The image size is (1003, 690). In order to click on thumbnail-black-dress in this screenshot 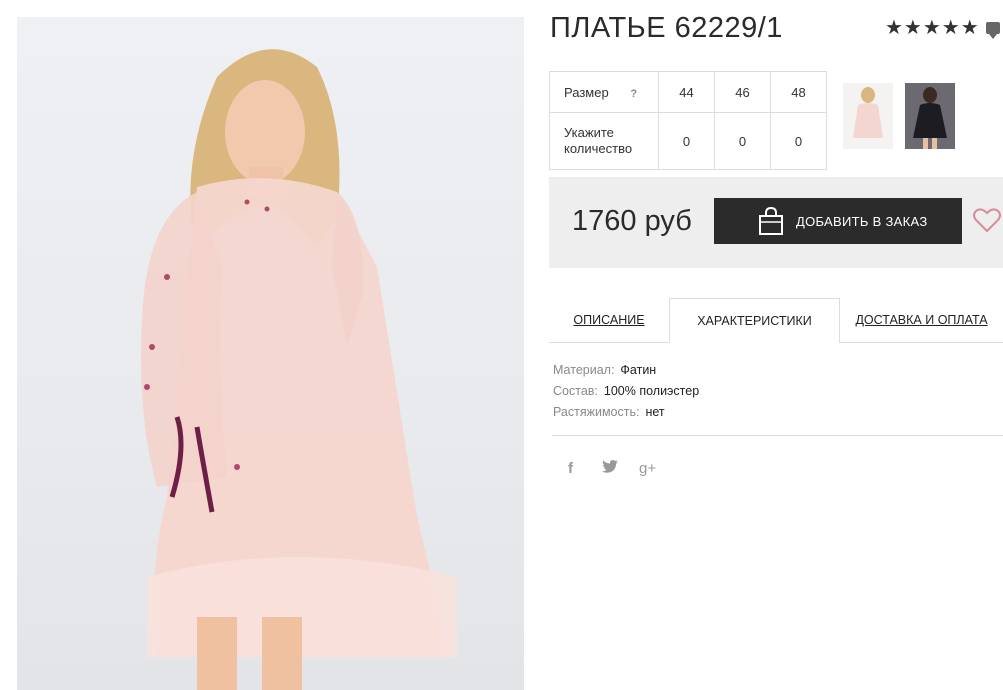, I will do `click(930, 116)`.